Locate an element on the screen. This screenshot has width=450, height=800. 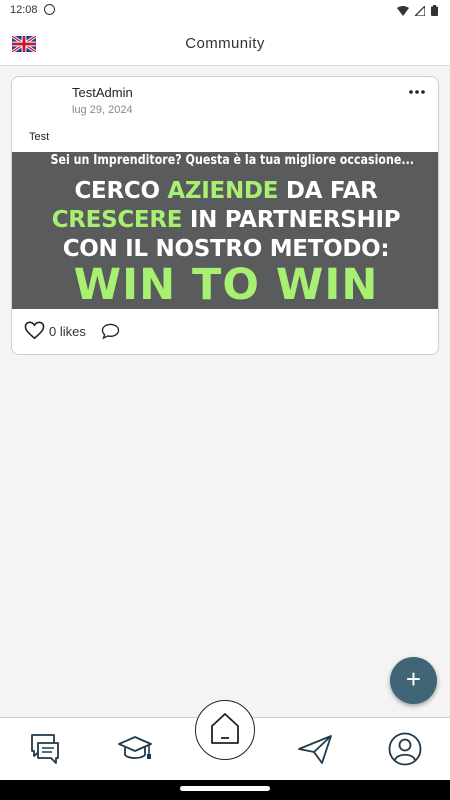
post-author: TestAdmin is located at coordinates (102, 92).